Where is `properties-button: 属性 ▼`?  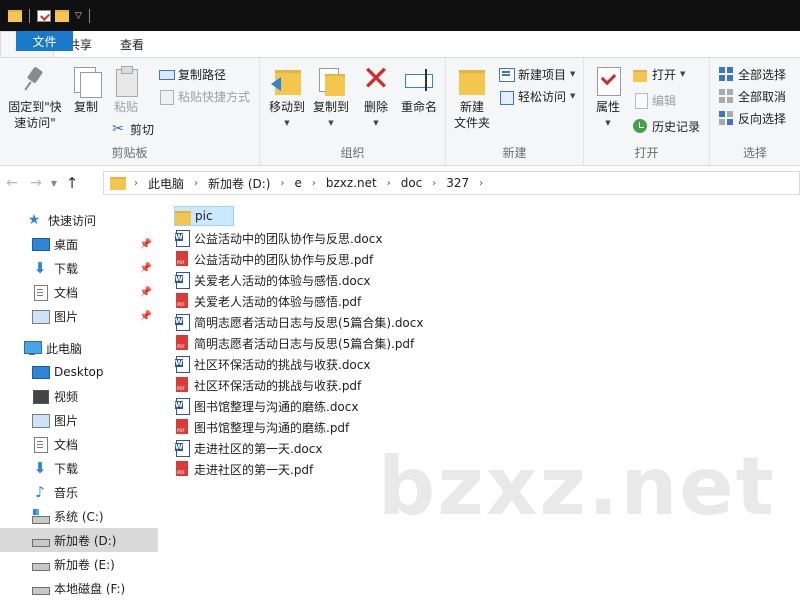
properties-button: 属性 ▼ is located at coordinates (608, 97).